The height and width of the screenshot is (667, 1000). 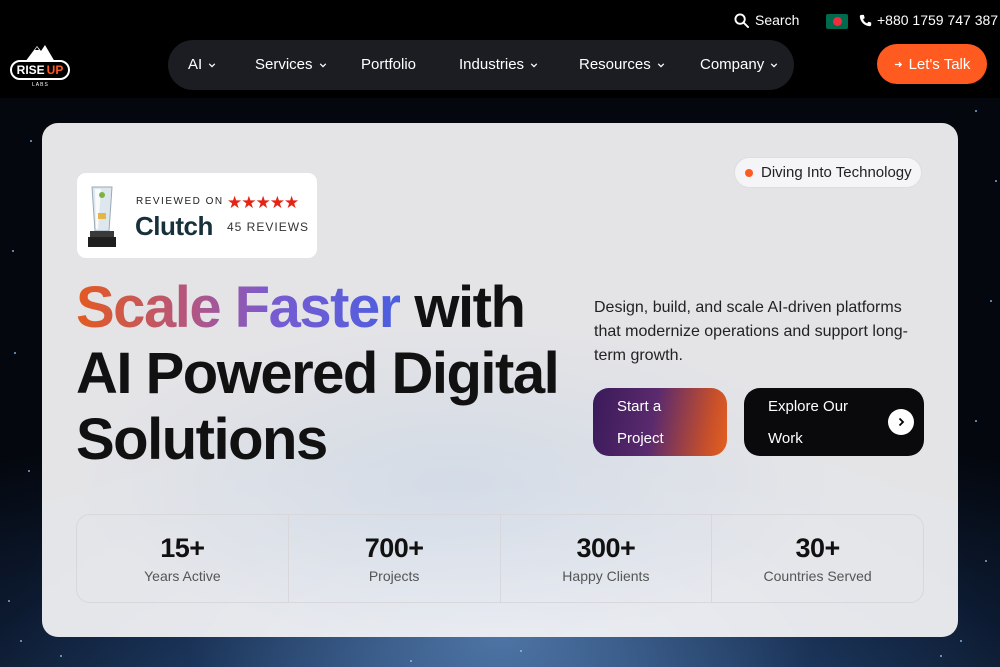 What do you see at coordinates (102, 216) in the screenshot?
I see `trophy-icon` at bounding box center [102, 216].